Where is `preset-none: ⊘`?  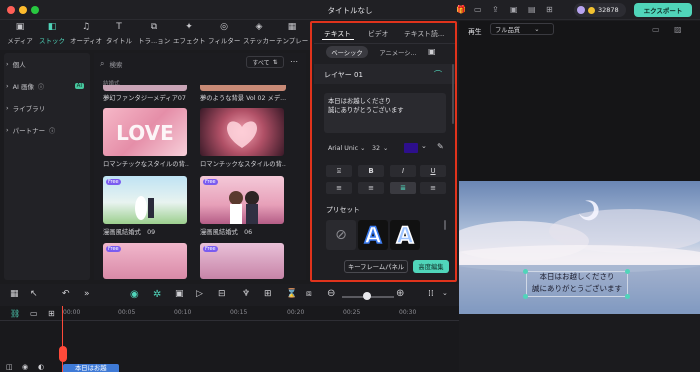
preset-none: ⊘ is located at coordinates (341, 235).